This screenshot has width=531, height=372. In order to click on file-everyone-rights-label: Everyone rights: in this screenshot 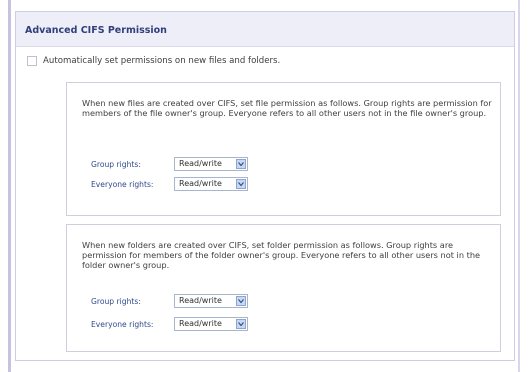, I will do `click(122, 184)`.